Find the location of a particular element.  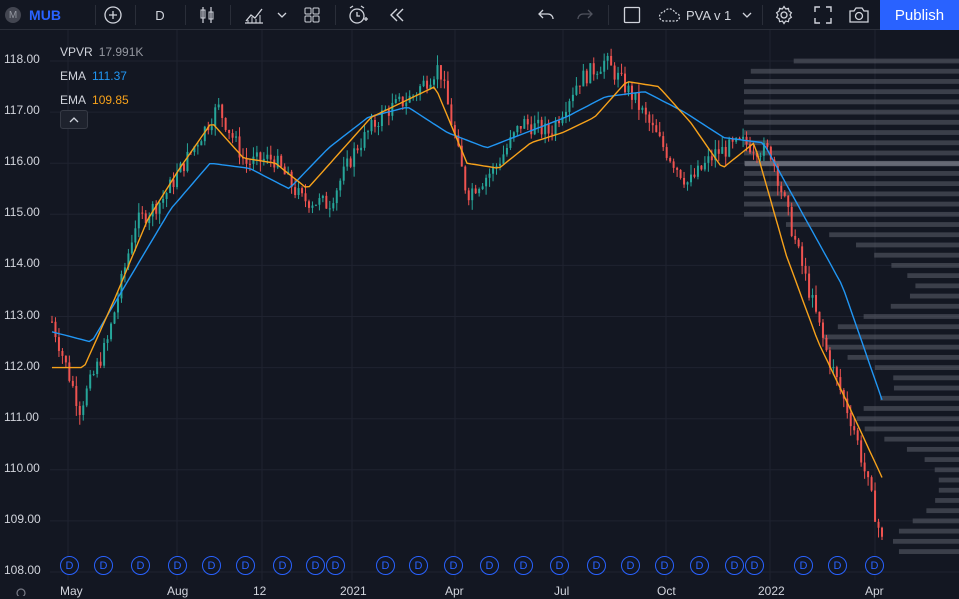

symbol-search-button: MUB is located at coordinates (45, 15).